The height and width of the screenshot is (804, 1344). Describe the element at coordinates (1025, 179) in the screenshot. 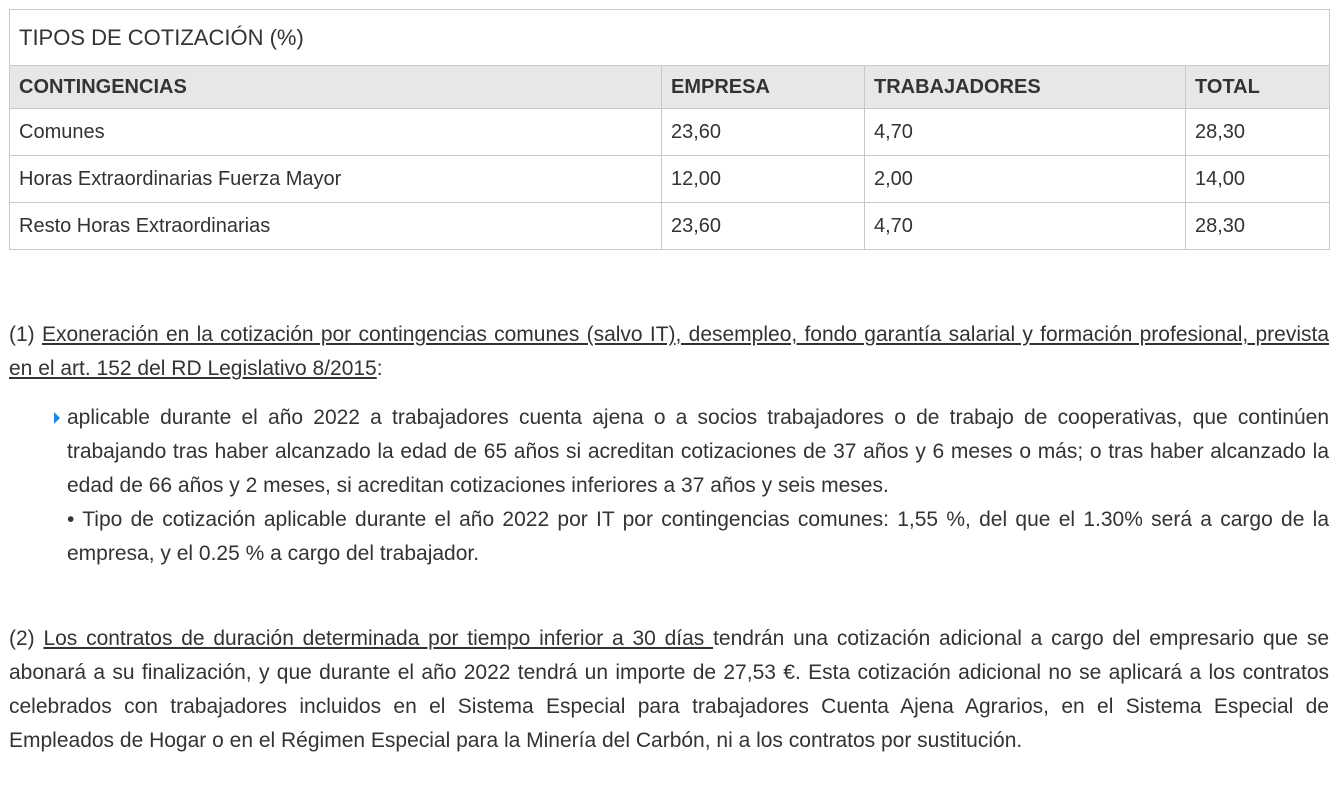

I see `cell-trabajadores: 2,00` at that location.